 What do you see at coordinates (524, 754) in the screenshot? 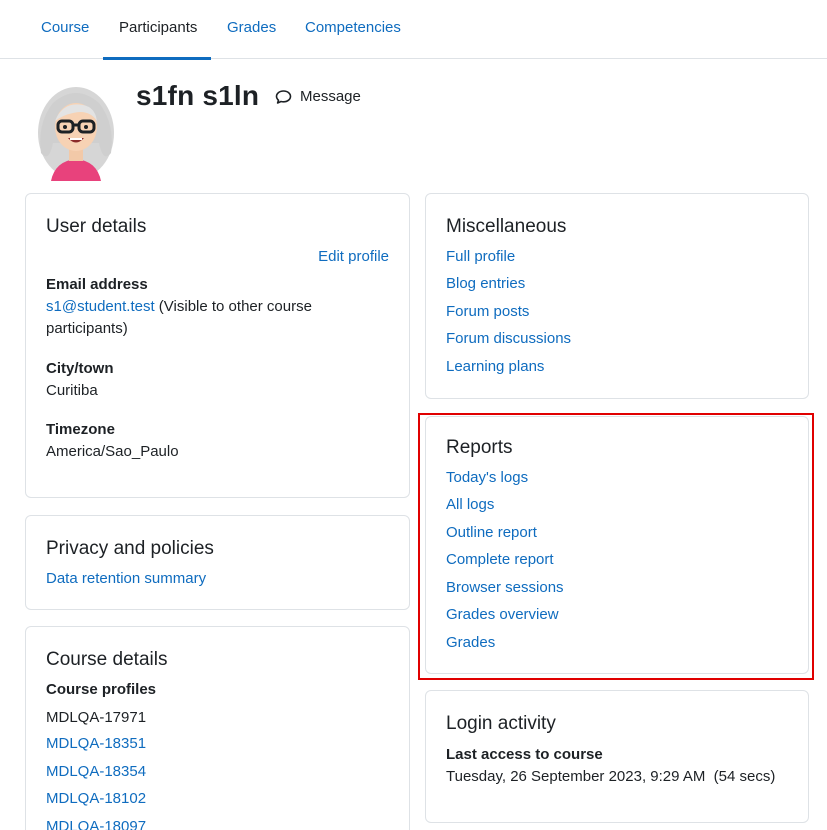
I see `last-access-label: Last access to course` at bounding box center [524, 754].